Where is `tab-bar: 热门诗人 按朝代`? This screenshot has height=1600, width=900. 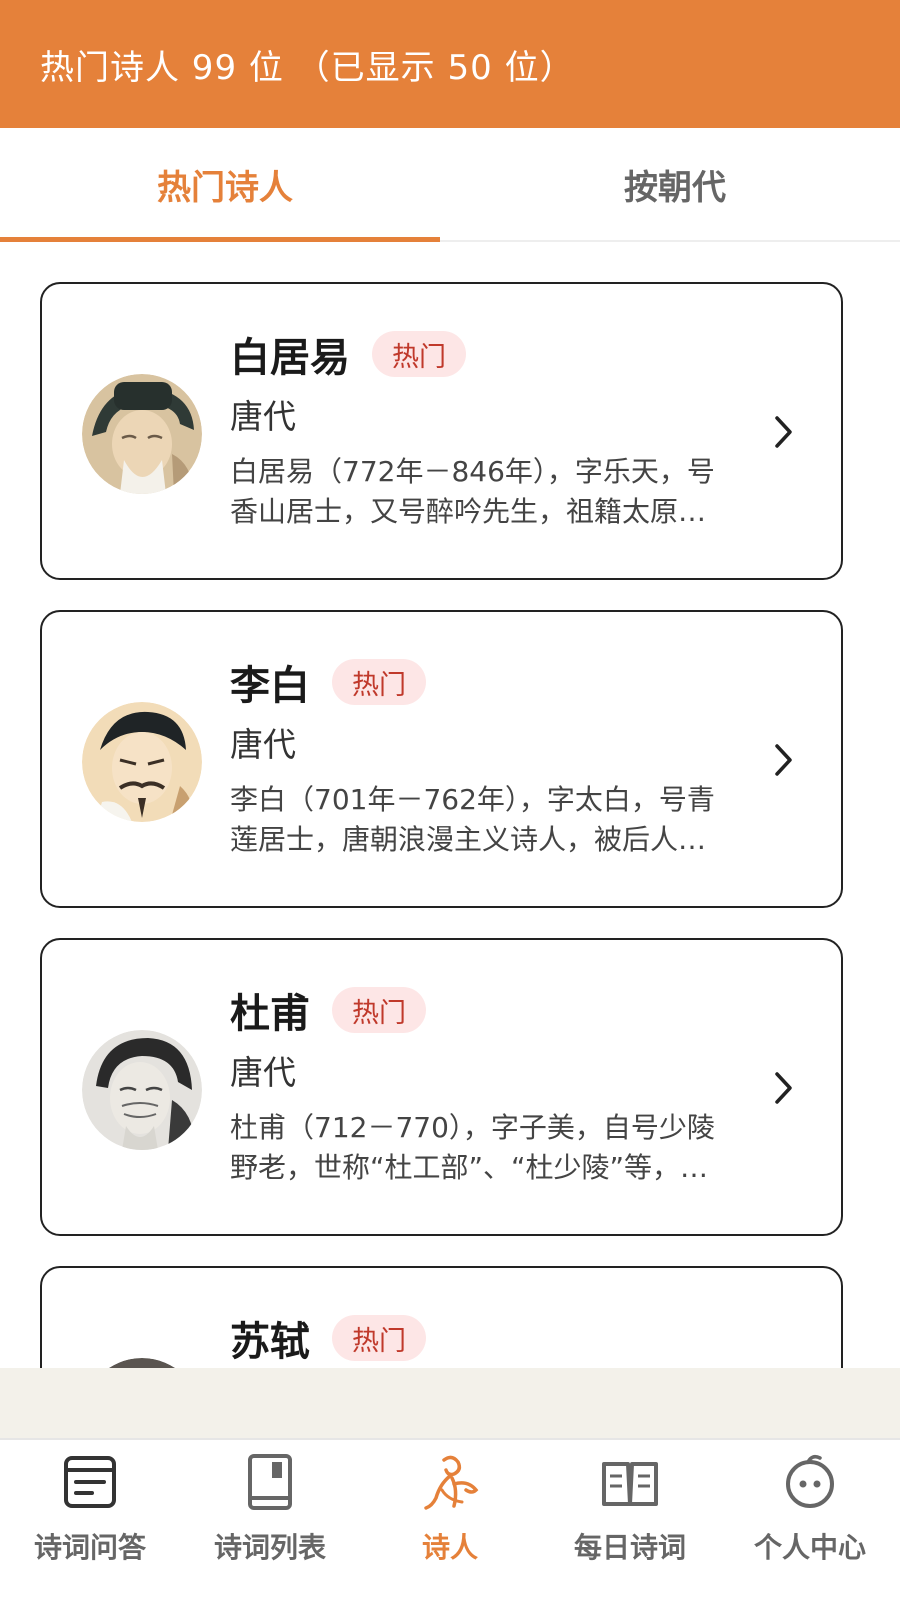
tab-bar: 热门诗人 按朝代 is located at coordinates (450, 185).